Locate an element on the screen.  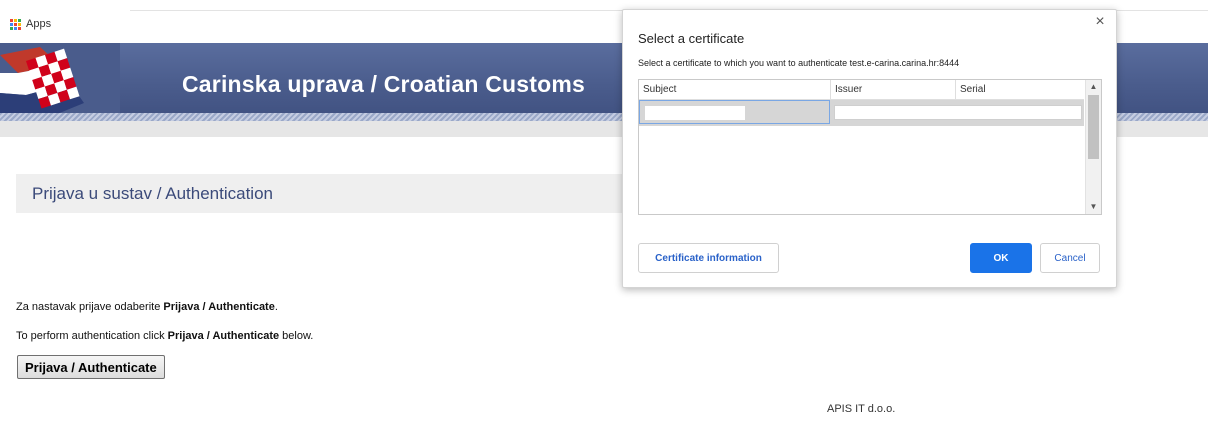
table-row is located at coordinates (861, 113).